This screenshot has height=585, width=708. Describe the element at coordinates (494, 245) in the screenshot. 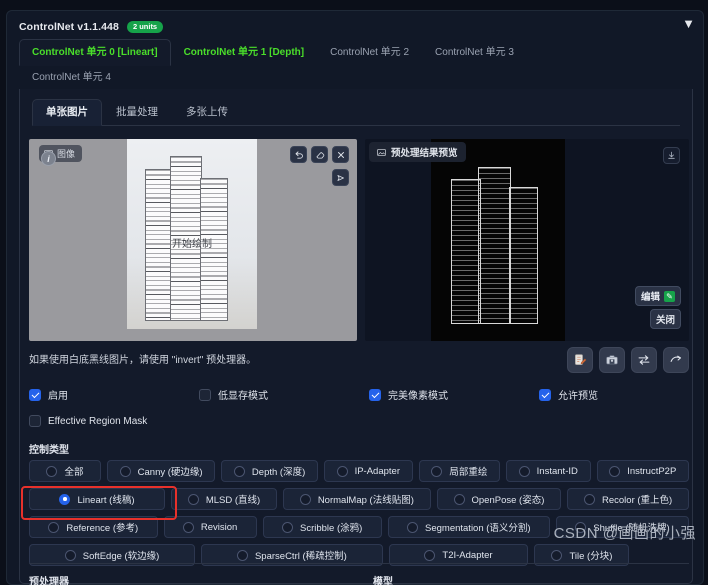

I see `wire-tower-center` at that location.